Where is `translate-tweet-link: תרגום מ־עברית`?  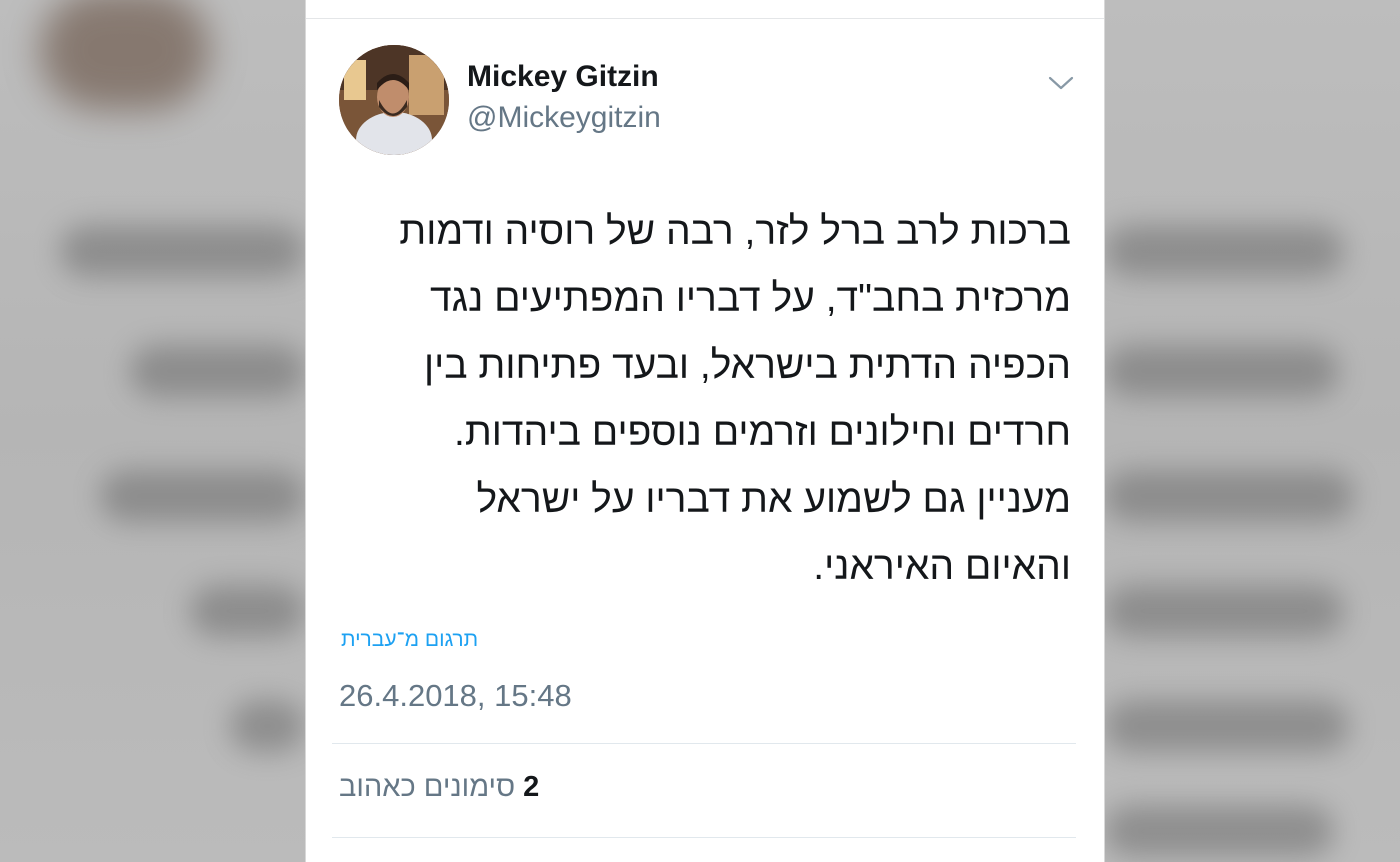 translate-tweet-link: תרגום מ־עברית is located at coordinates (409, 640).